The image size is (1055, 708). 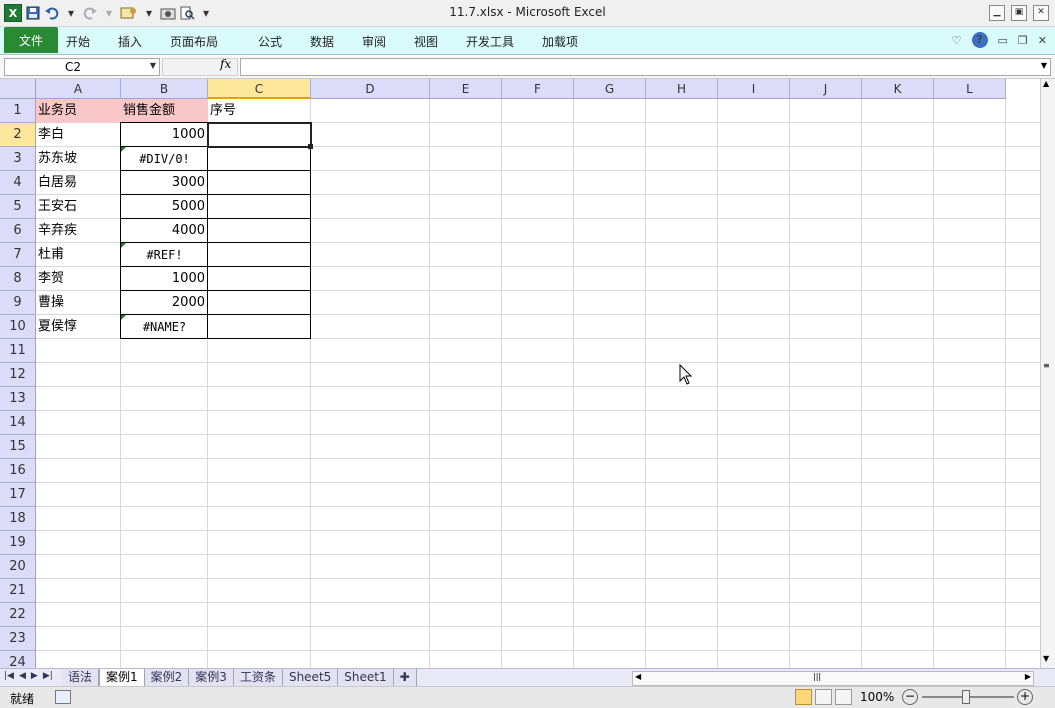 I want to click on row-header-24: 24, so click(x=18, y=659).